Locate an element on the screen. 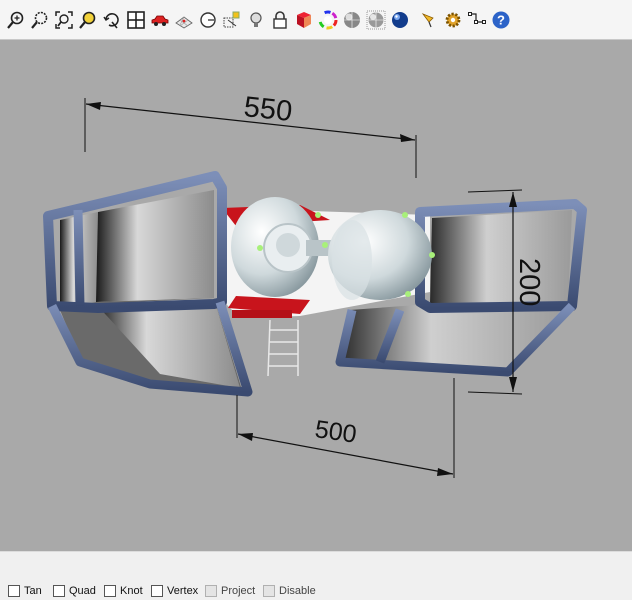  gear-settings-icon is located at coordinates (452, 19).